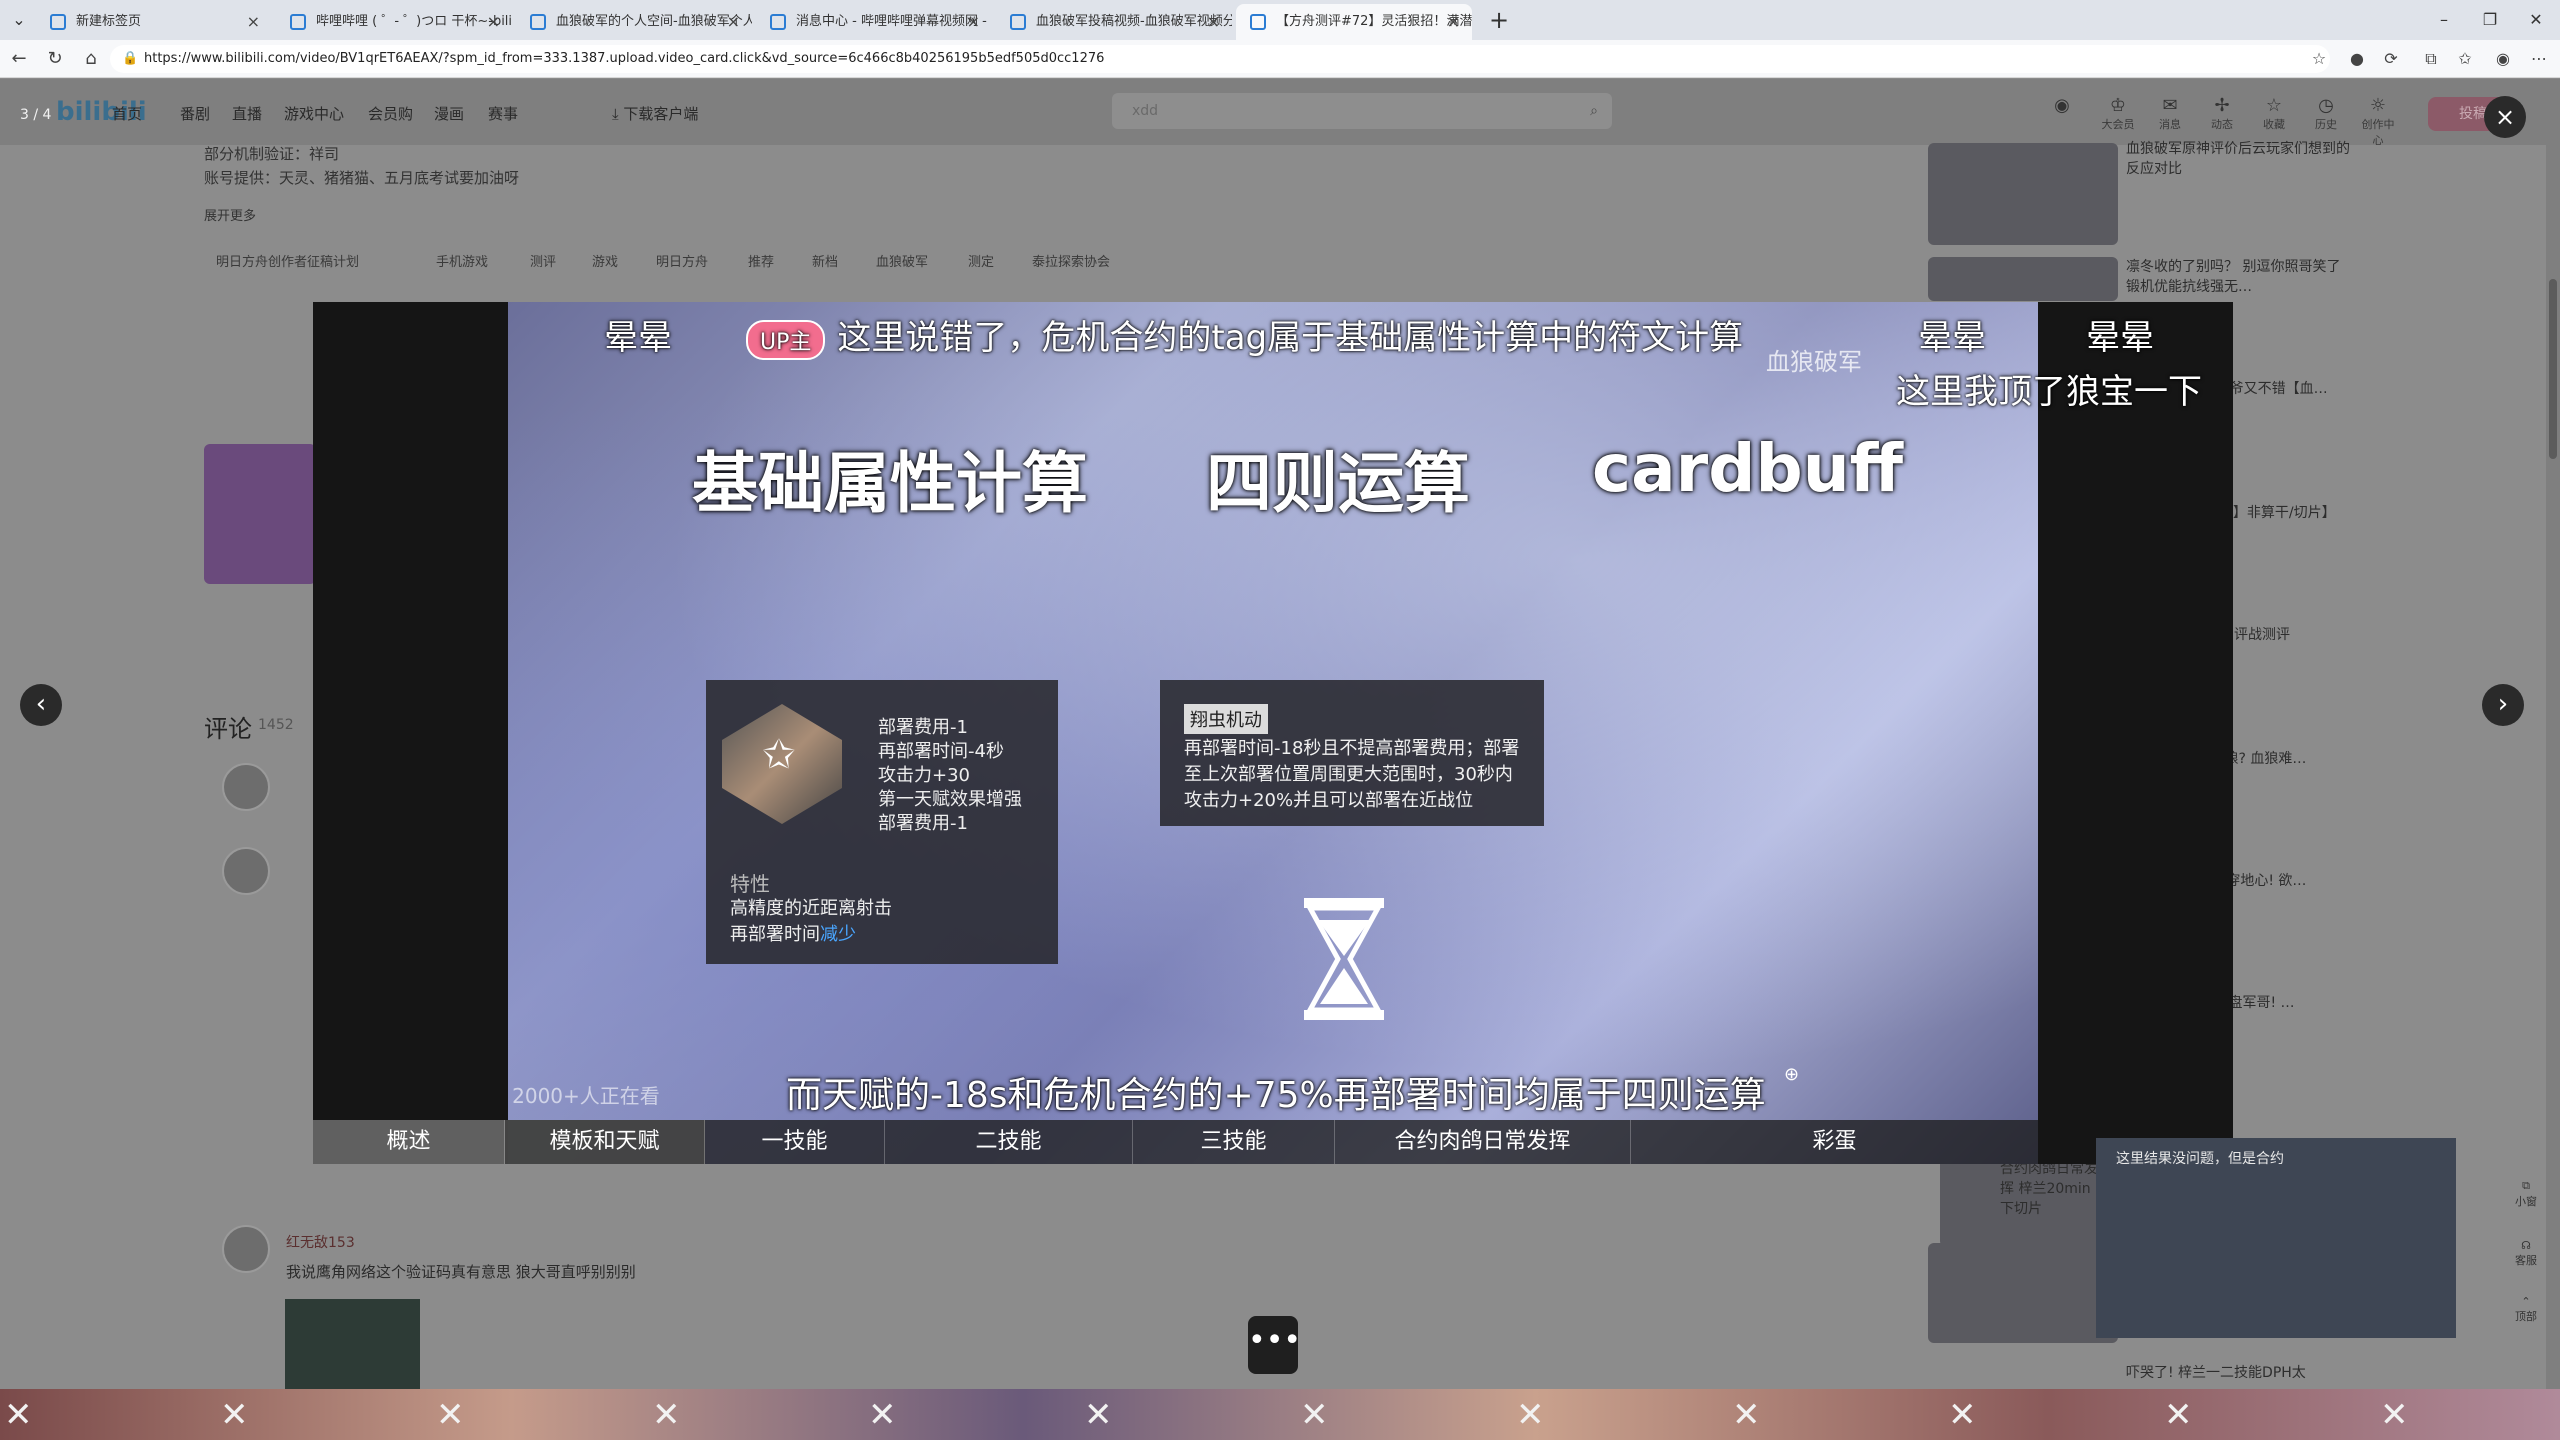 The width and height of the screenshot is (2560, 1440). What do you see at coordinates (605, 1142) in the screenshot?
I see `chapter-item: 模板和天赋` at bounding box center [605, 1142].